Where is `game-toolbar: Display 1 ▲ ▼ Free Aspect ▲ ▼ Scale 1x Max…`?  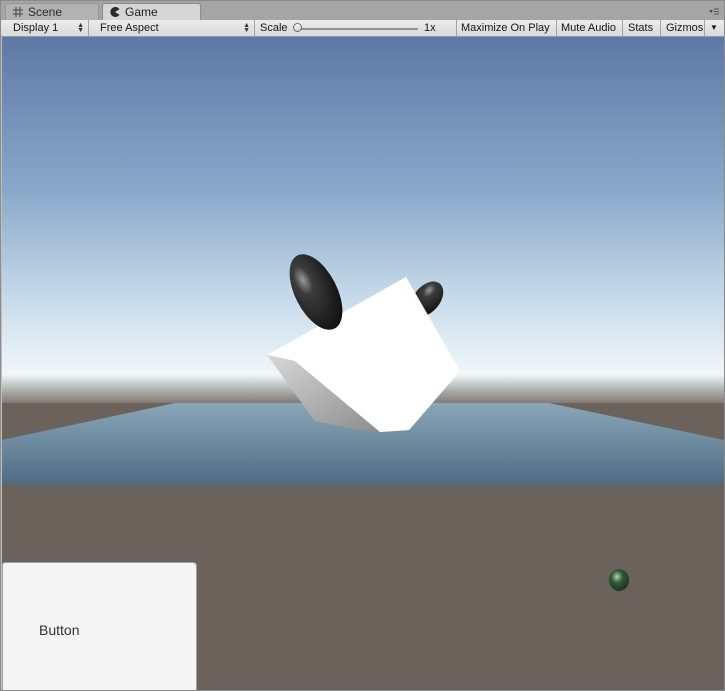
game-toolbar: Display 1 ▲ ▼ Free Aspect ▲ ▼ Scale 1x Max… is located at coordinates (362, 28).